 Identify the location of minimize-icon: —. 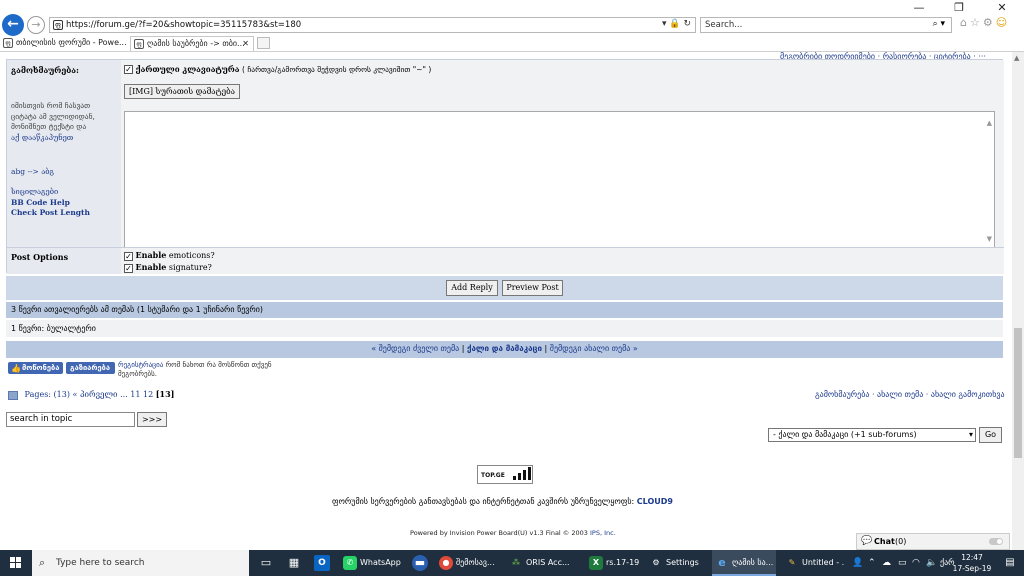
(919, 8).